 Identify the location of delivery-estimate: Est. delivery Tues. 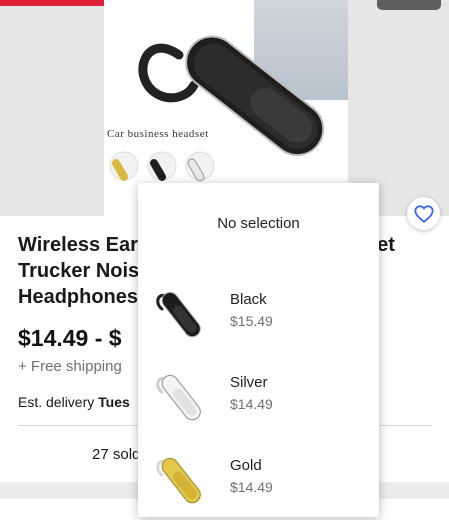
(74, 402).